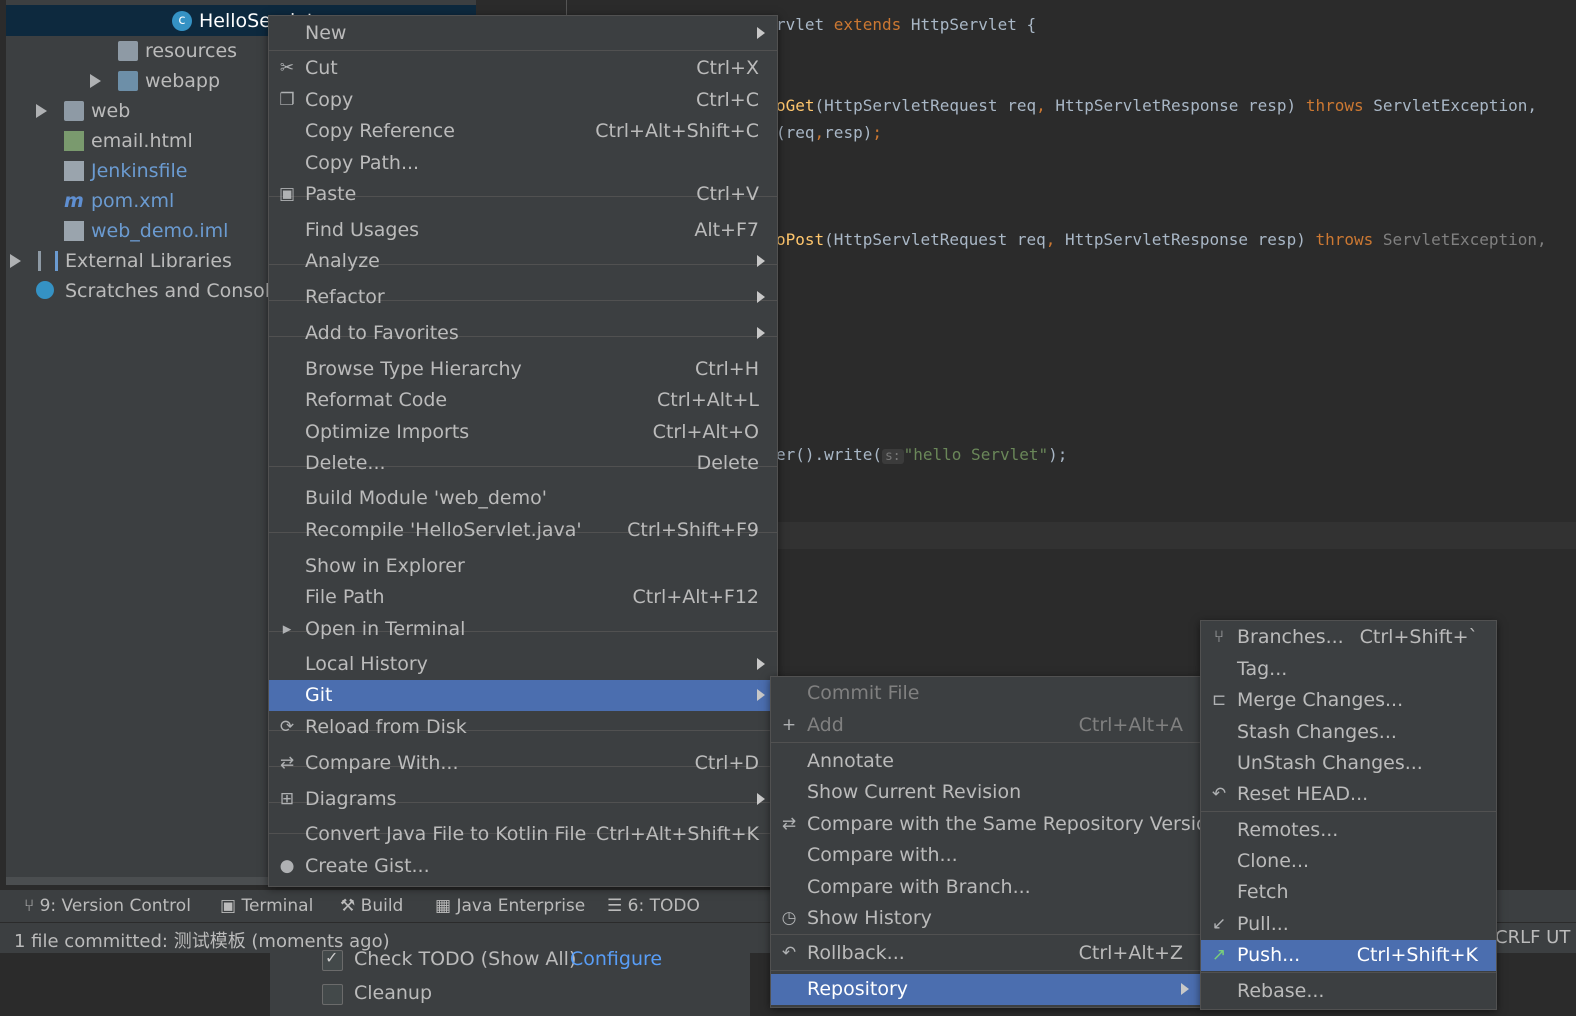 The width and height of the screenshot is (1576, 1016). What do you see at coordinates (1130, 953) in the screenshot?
I see `menu-item-shortcut: Ctrl+Alt+Z` at bounding box center [1130, 953].